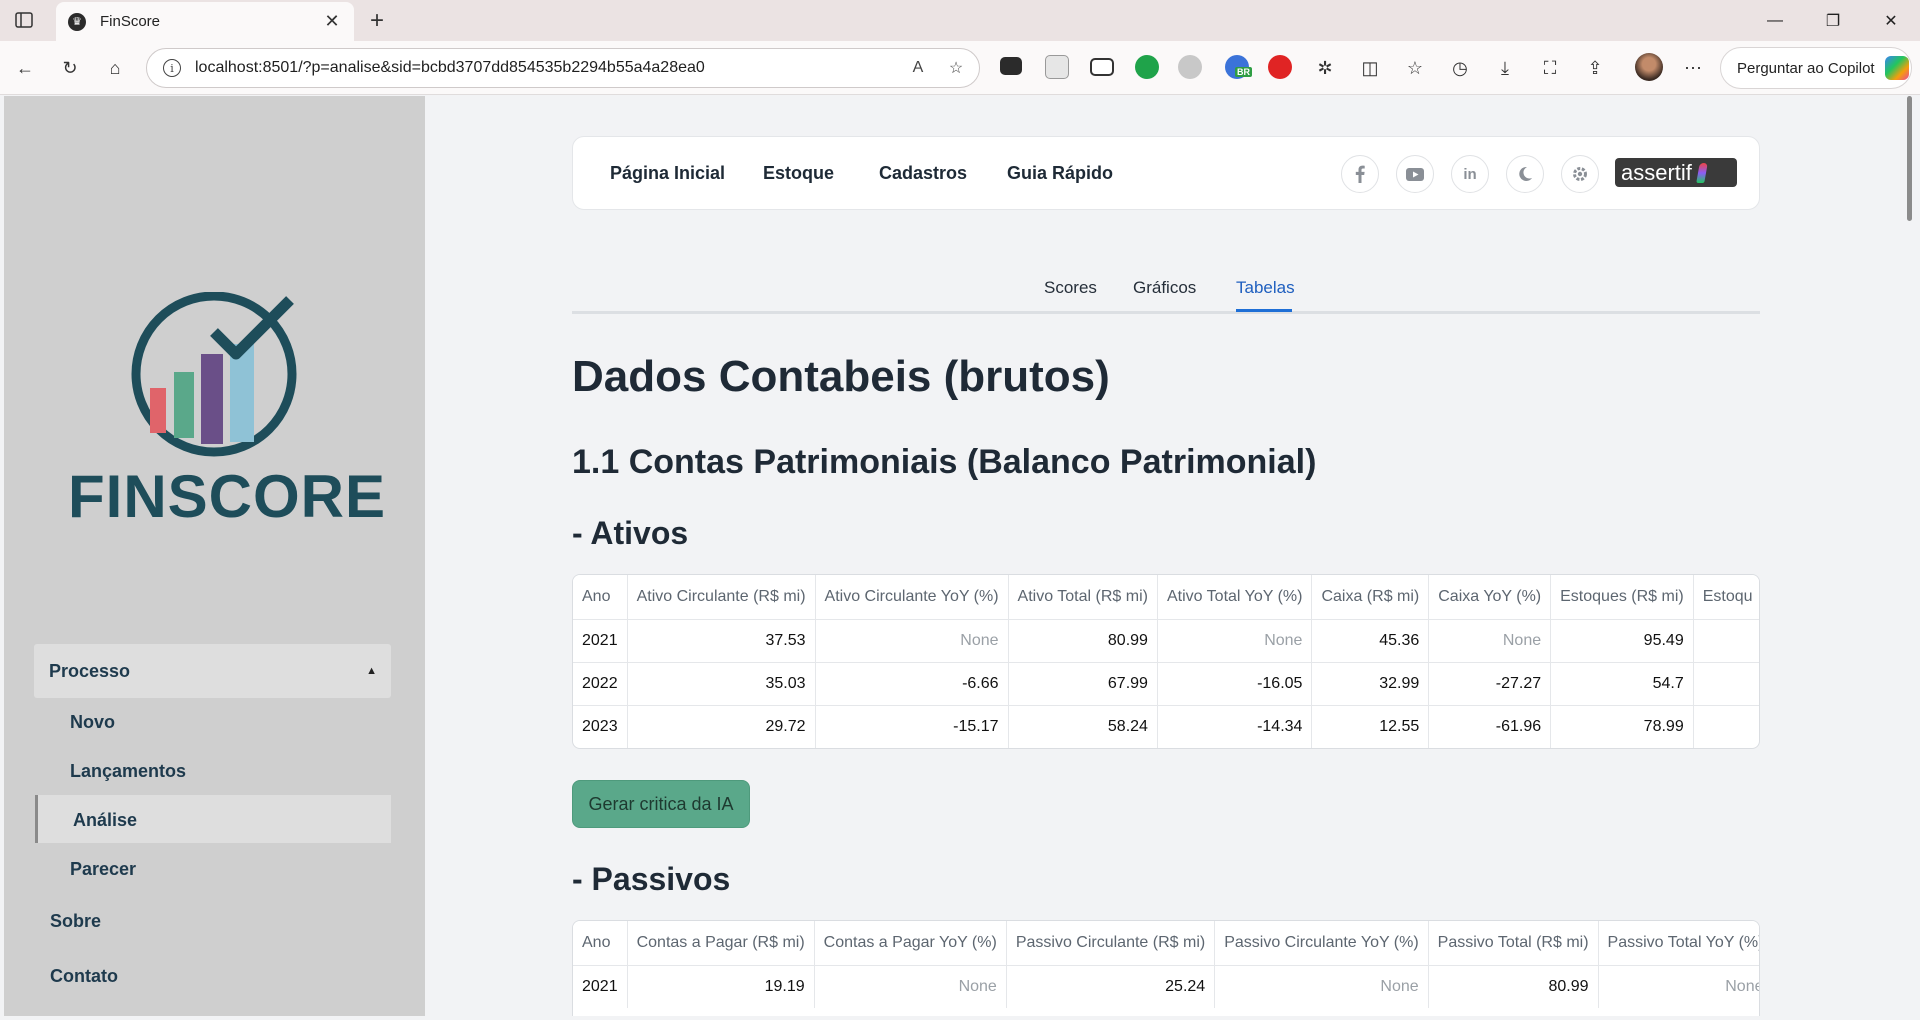 The image size is (1920, 1020). What do you see at coordinates (721, 726) in the screenshot?
I see `table-cell: 29.72` at bounding box center [721, 726].